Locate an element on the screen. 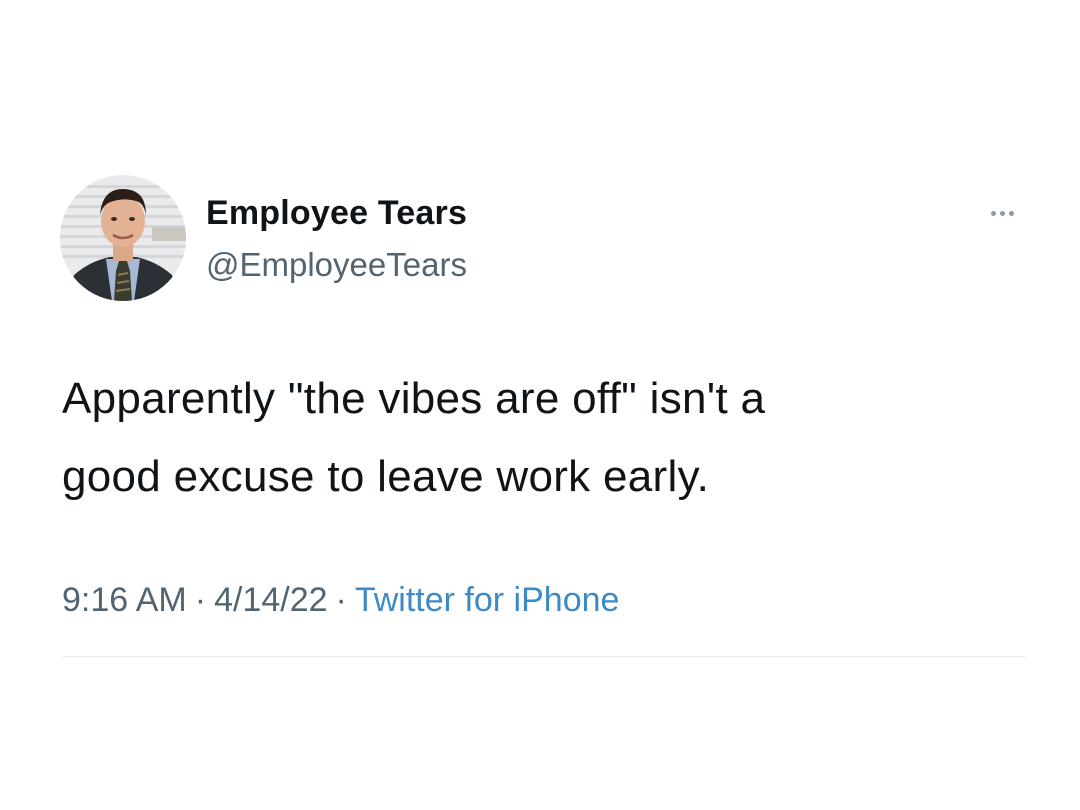 The height and width of the screenshot is (810, 1080). more-options-button is located at coordinates (1002, 213).